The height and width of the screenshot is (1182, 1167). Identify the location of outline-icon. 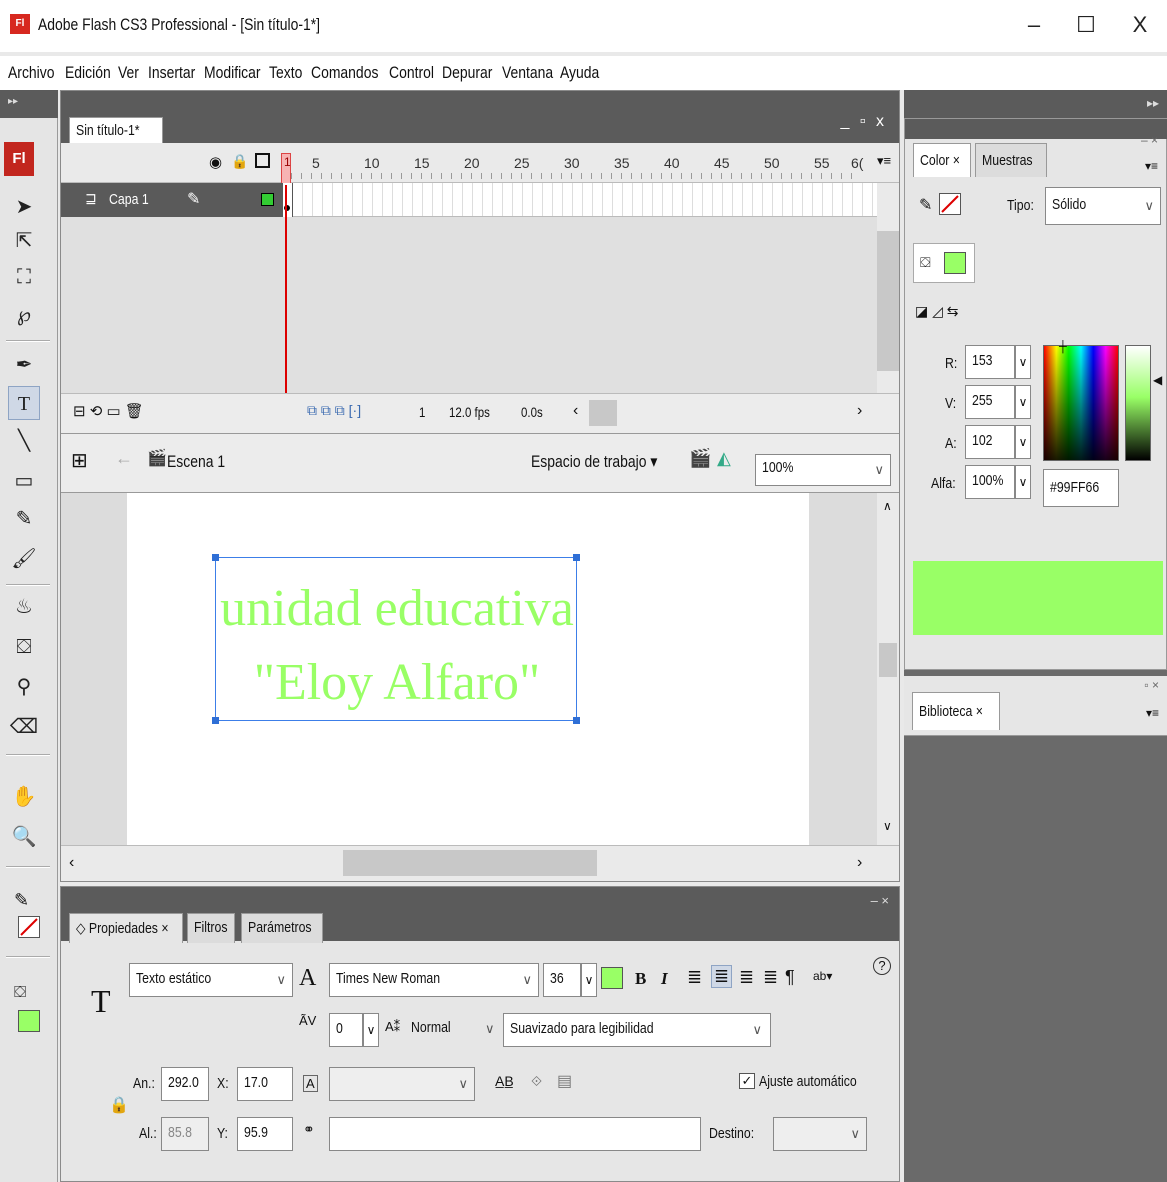
(262, 160).